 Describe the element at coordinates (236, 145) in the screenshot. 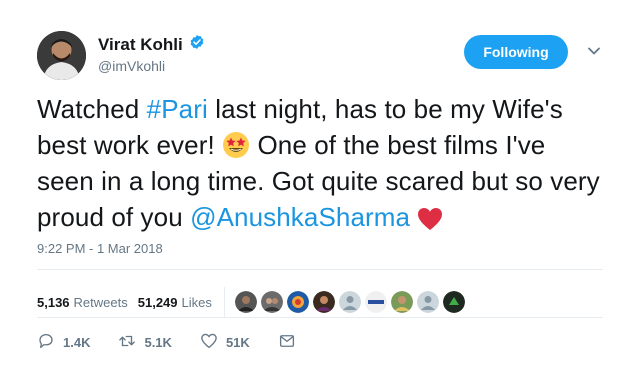

I see `star-struck-emoji-icon` at that location.